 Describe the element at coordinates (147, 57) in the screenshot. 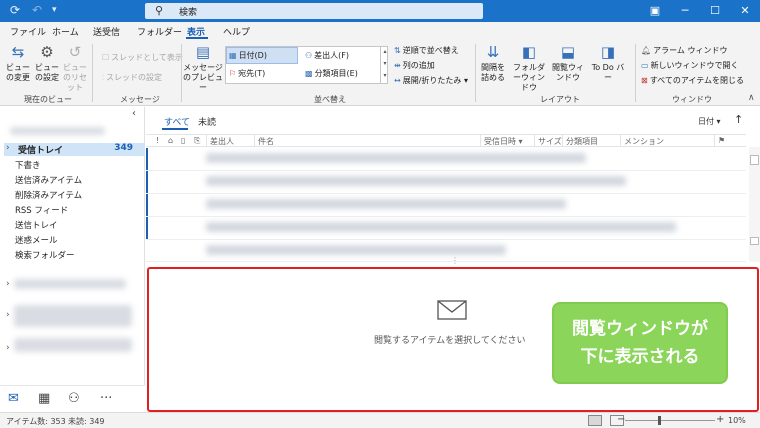

I see `show-as-thread-label: スレッドとして表示` at that location.